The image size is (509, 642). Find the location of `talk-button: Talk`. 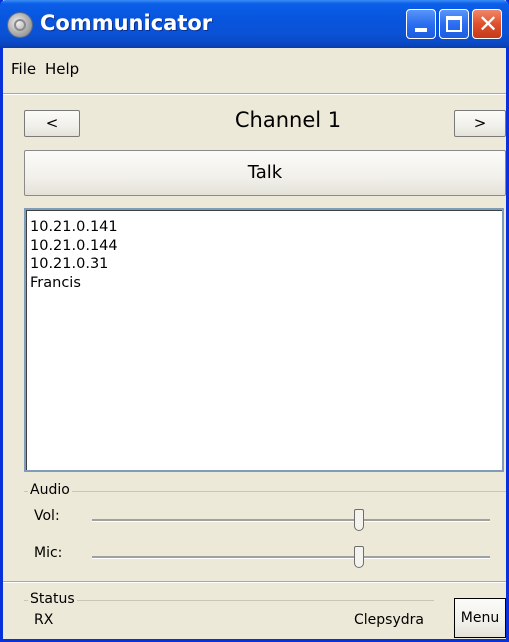

talk-button: Talk is located at coordinates (265, 173).